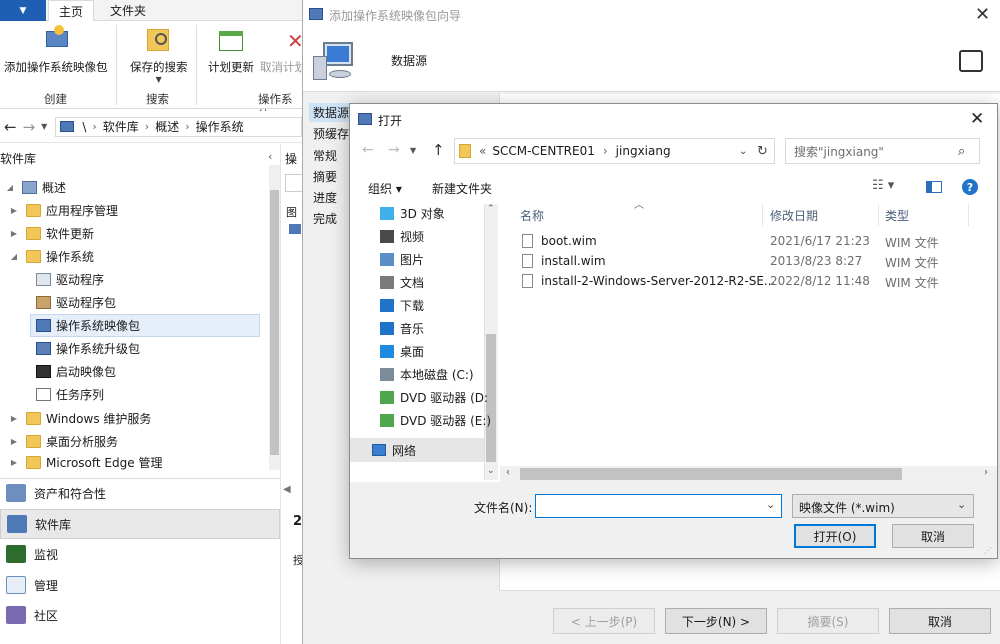 Image resolution: width=1000 pixels, height=644 pixels. Describe the element at coordinates (14, 418) in the screenshot. I see `collapsed-arrow-icon: ▶` at that location.